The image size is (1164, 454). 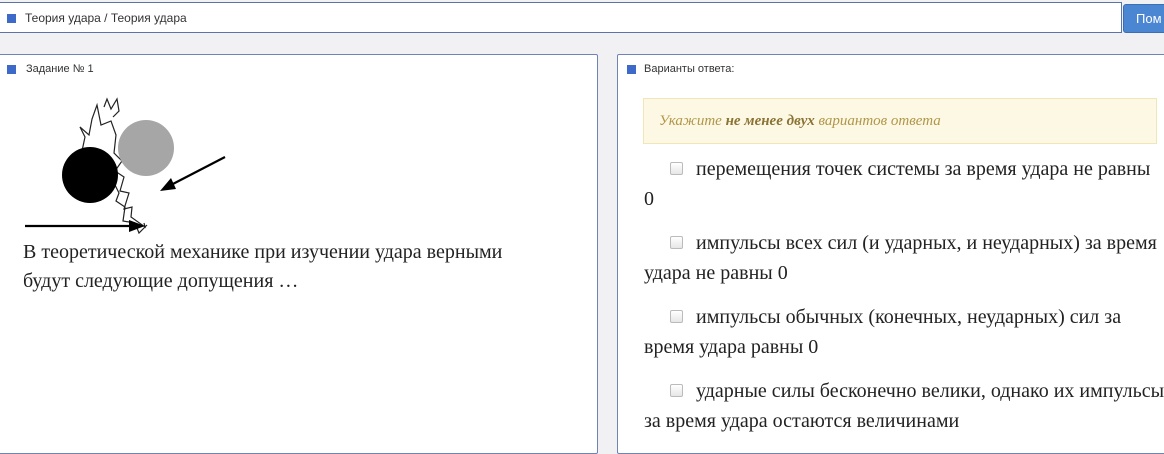 I want to click on arrowhead, so click(x=168, y=184).